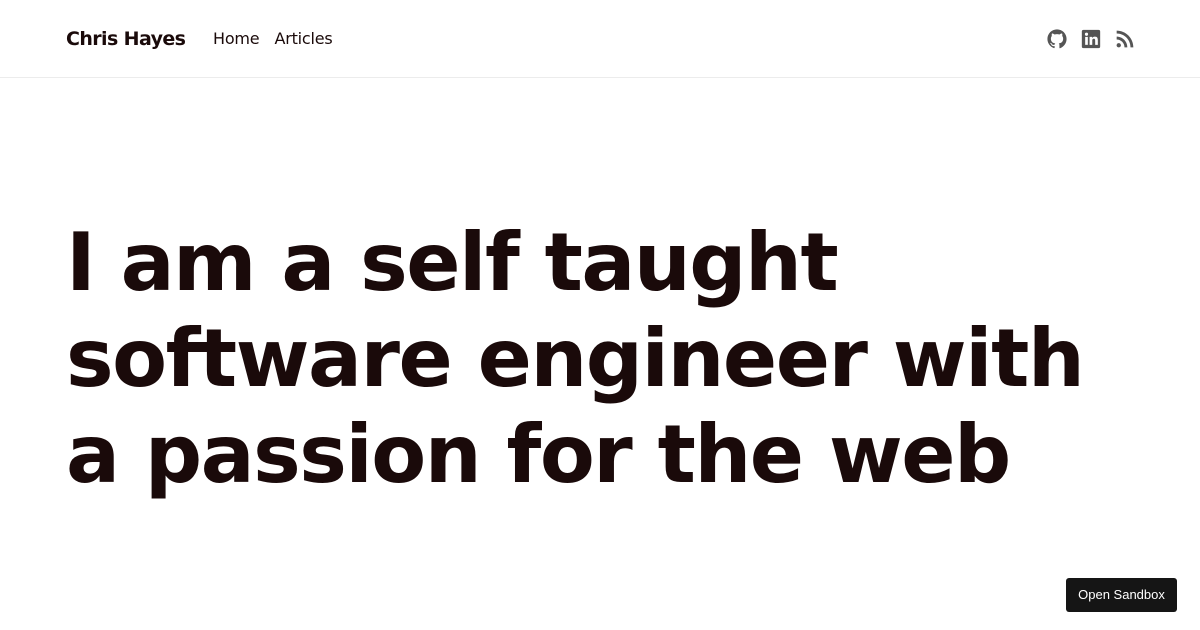 The height and width of the screenshot is (630, 1200). What do you see at coordinates (452, 262) in the screenshot?
I see `hero-line: I am a self taught` at bounding box center [452, 262].